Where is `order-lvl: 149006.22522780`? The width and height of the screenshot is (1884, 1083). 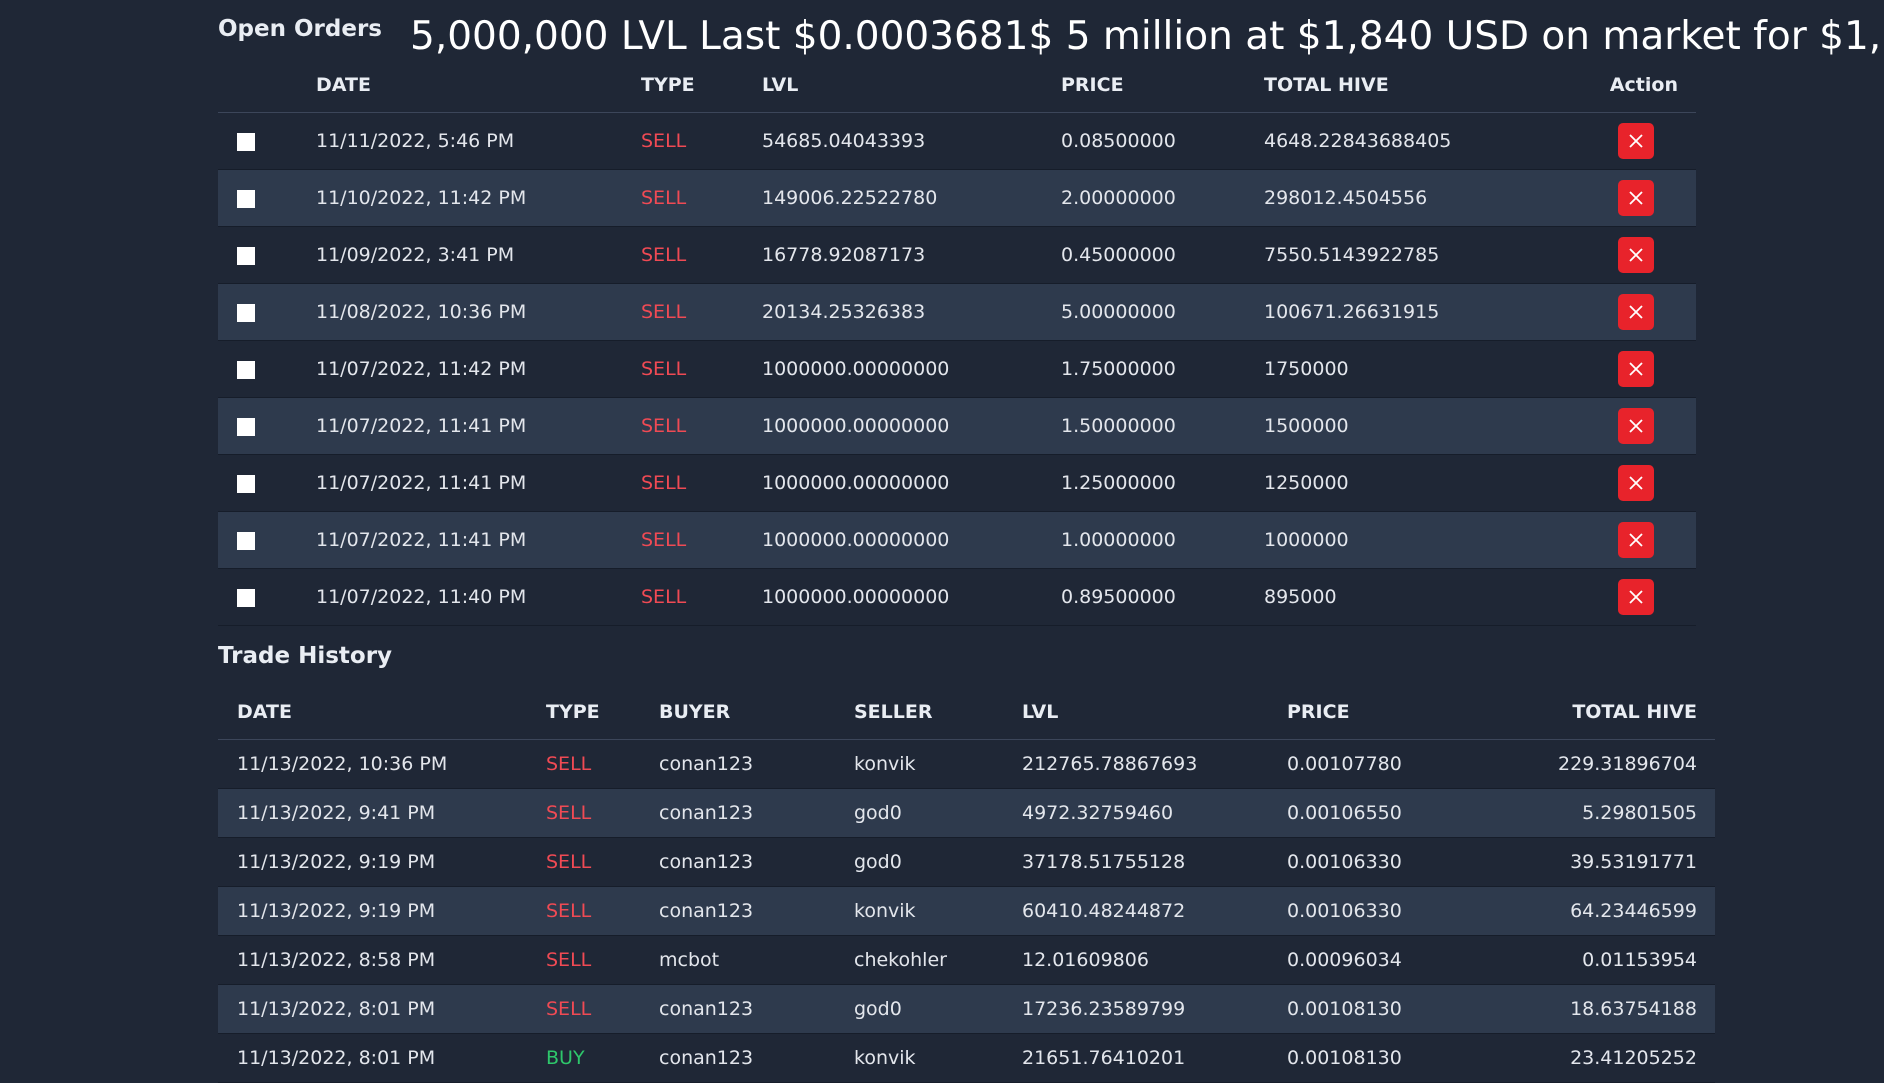
order-lvl: 149006.22522780 is located at coordinates (911, 198).